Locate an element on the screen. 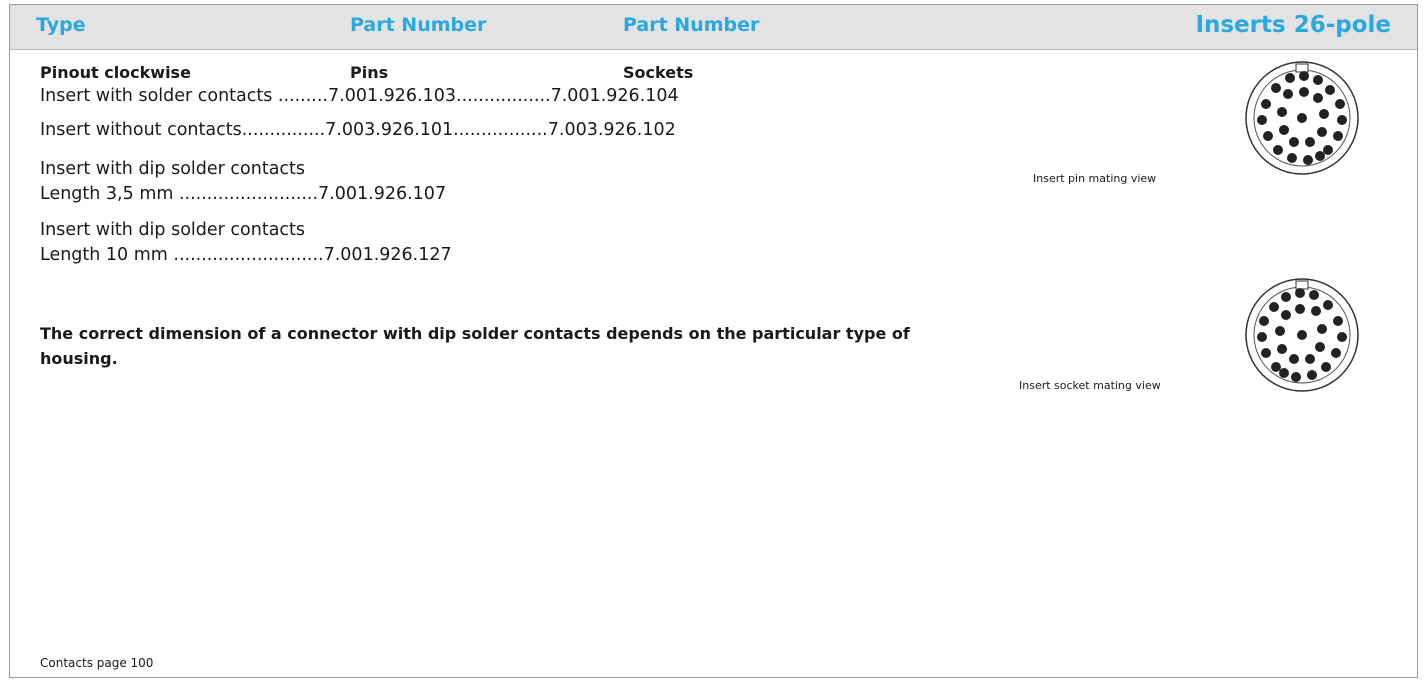 The width and height of the screenshot is (1428, 683). page-title: Inserts 26-pole is located at coordinates (1293, 25).